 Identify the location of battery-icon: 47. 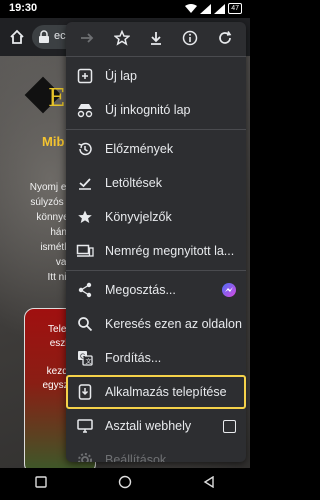
(235, 8).